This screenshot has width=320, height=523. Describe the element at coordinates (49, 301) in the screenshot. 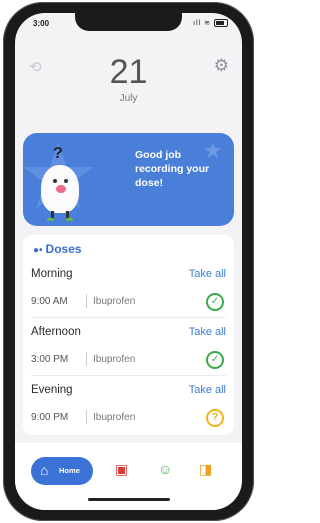

I see `dose-time: 9:00 AM` at that location.